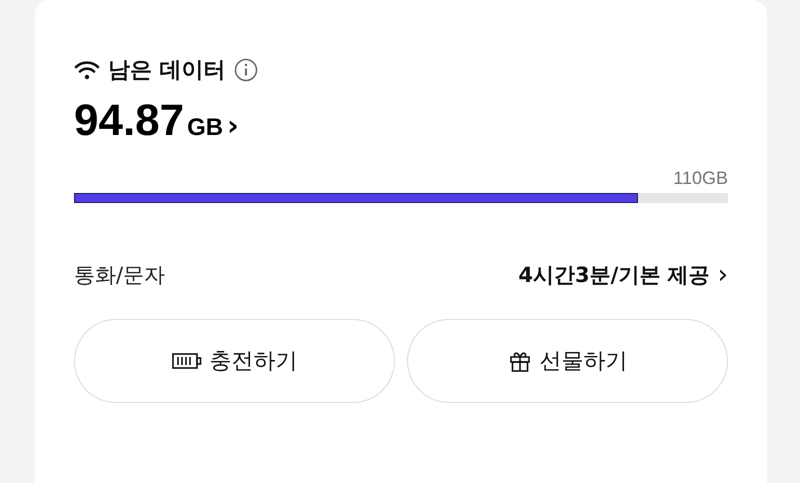 Image resolution: width=800 pixels, height=483 pixels. Describe the element at coordinates (129, 121) in the screenshot. I see `remaining-amount: 94.87` at that location.